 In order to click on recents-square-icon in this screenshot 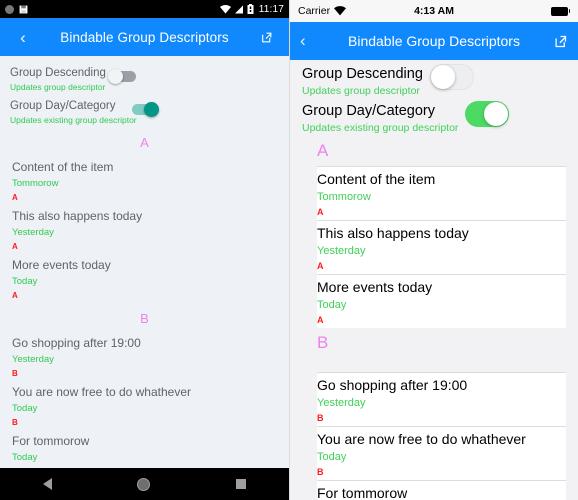, I will do `click(241, 484)`.